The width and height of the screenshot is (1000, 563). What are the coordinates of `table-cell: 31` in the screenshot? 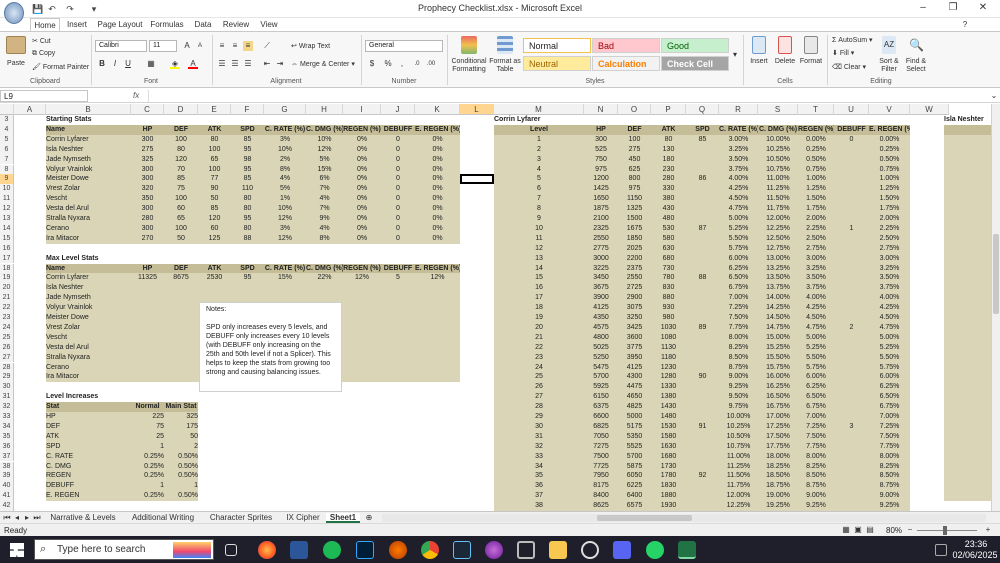 It's located at (539, 436).